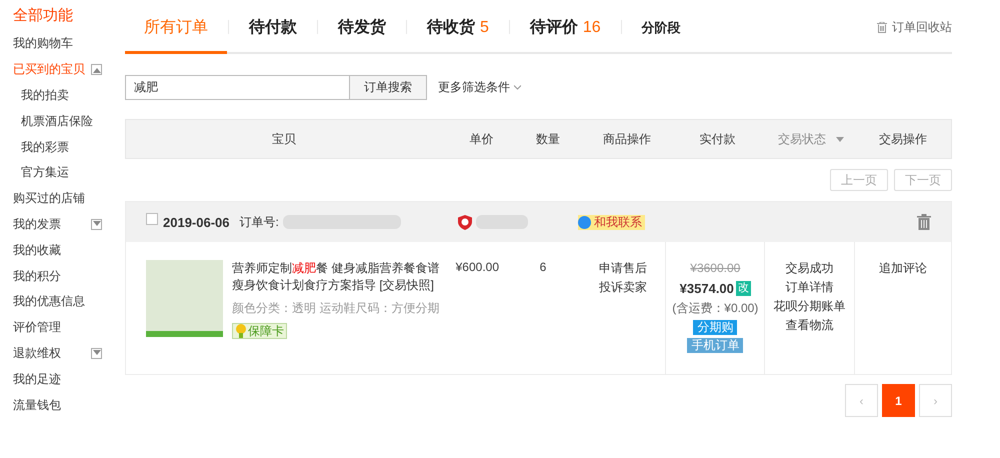 This screenshot has width=1000, height=458. Describe the element at coordinates (903, 139) in the screenshot. I see `column-header: 交易操作` at that location.